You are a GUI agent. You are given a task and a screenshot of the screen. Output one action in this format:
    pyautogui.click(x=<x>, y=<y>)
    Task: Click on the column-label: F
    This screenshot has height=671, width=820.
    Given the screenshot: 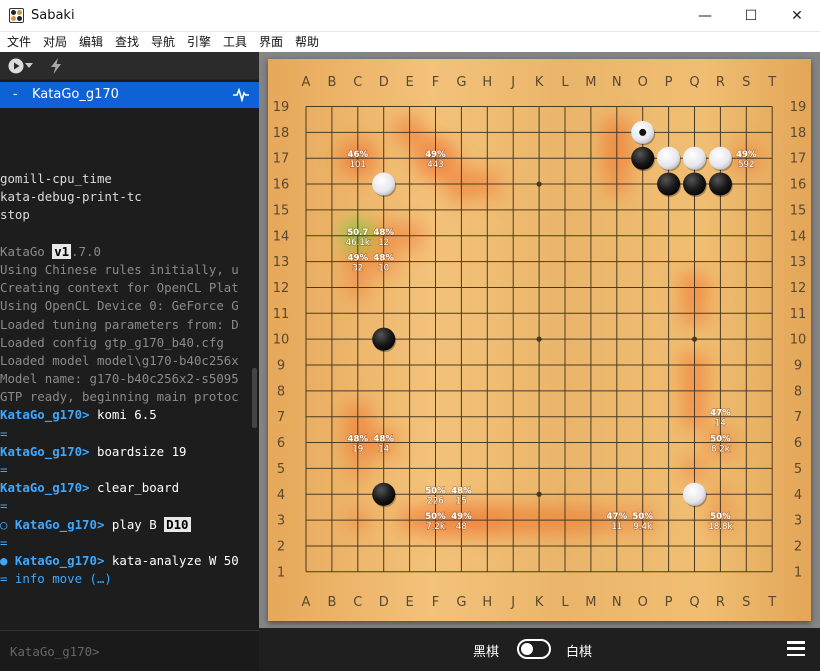 What is the action you would take?
    pyautogui.click(x=435, y=602)
    